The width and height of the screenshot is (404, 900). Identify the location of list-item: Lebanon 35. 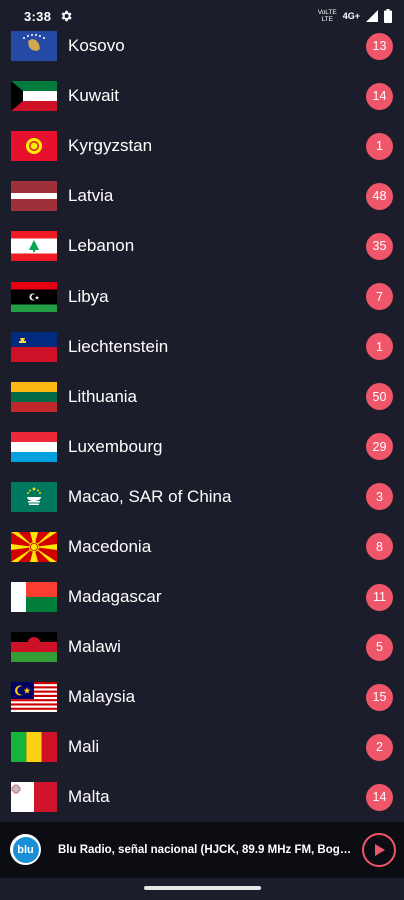
(202, 246).